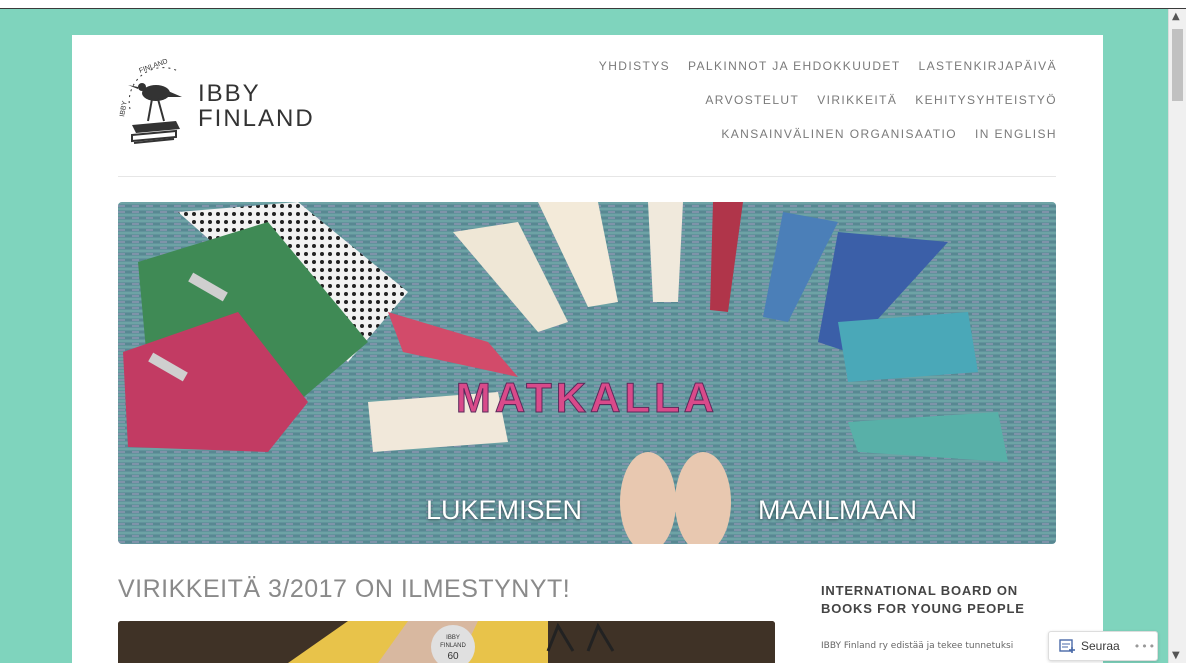 The width and height of the screenshot is (1186, 663). I want to click on scroll-thumb, so click(1177, 65).